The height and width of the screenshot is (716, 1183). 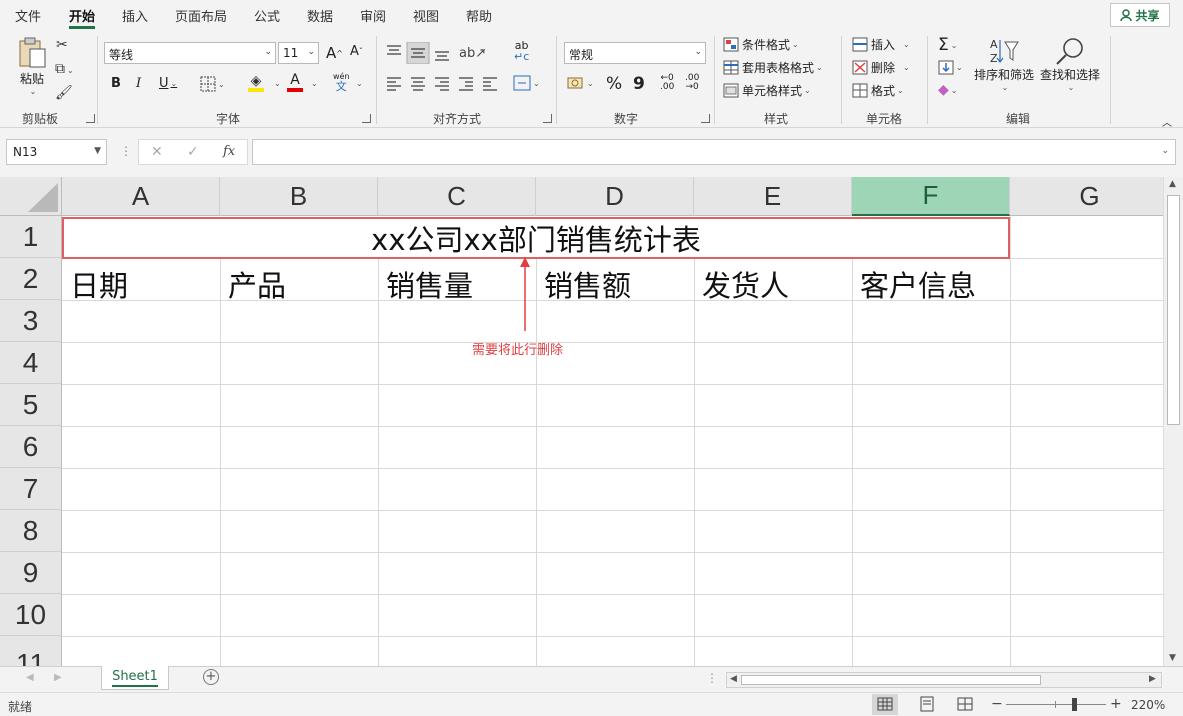 I want to click on select-all-button, so click(x=31, y=196).